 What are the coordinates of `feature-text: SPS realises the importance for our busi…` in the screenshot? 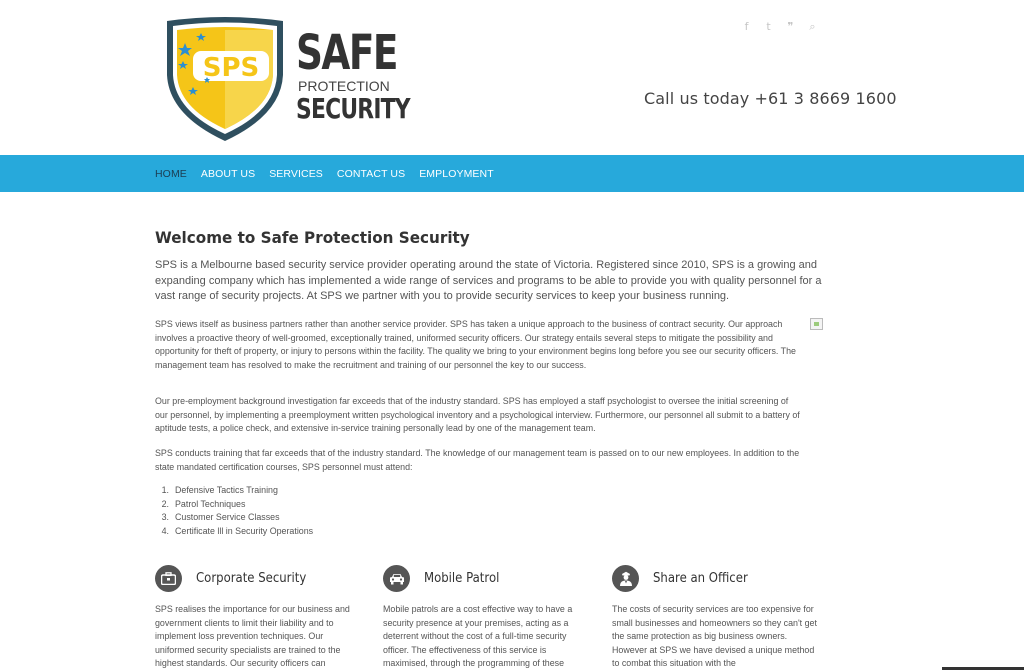 It's located at (252, 636).